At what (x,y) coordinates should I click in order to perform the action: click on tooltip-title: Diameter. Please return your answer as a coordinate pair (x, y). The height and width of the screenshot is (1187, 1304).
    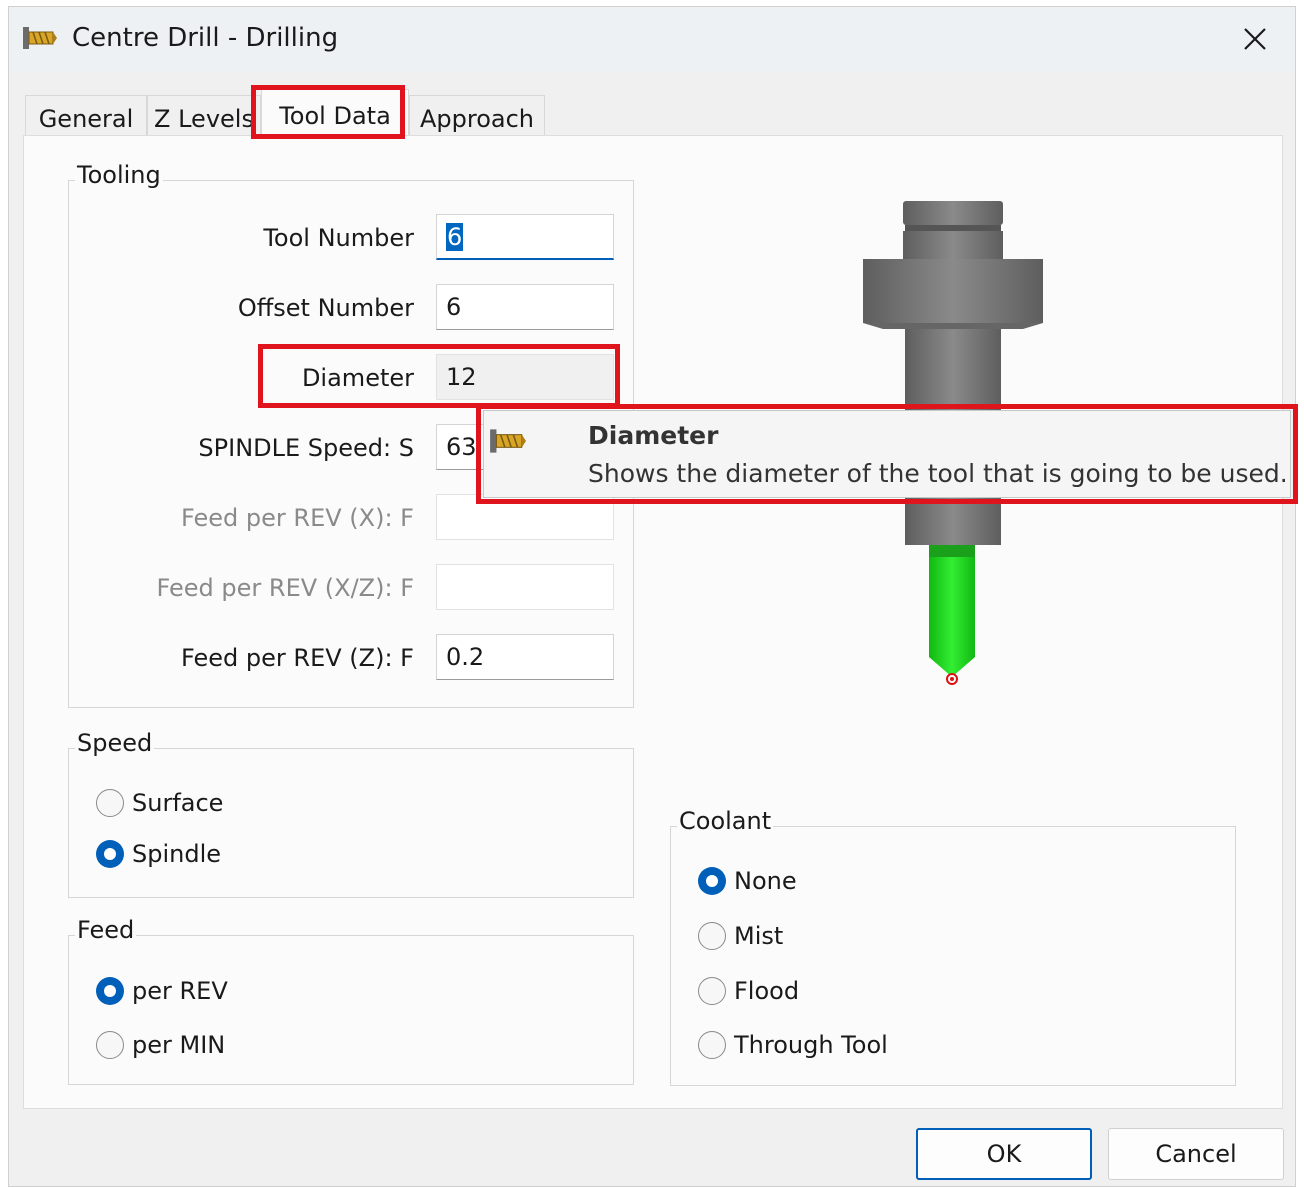
    Looking at the image, I should click on (653, 435).